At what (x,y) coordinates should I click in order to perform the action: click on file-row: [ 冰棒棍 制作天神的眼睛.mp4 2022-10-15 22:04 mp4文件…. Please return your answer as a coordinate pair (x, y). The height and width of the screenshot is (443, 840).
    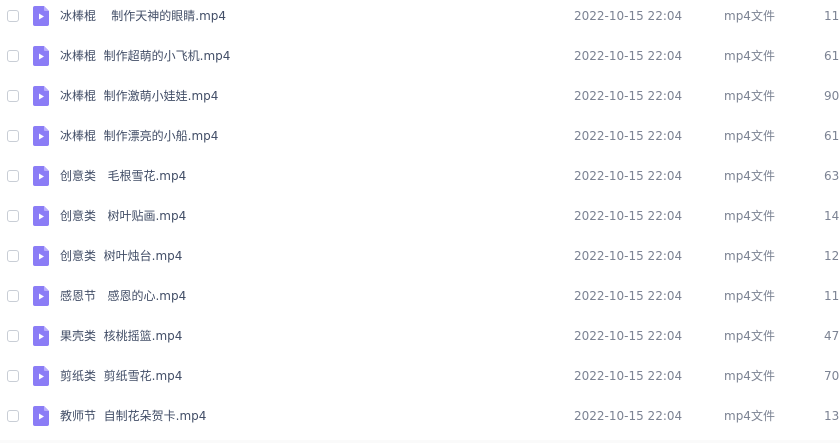
    Looking at the image, I should click on (420, 19).